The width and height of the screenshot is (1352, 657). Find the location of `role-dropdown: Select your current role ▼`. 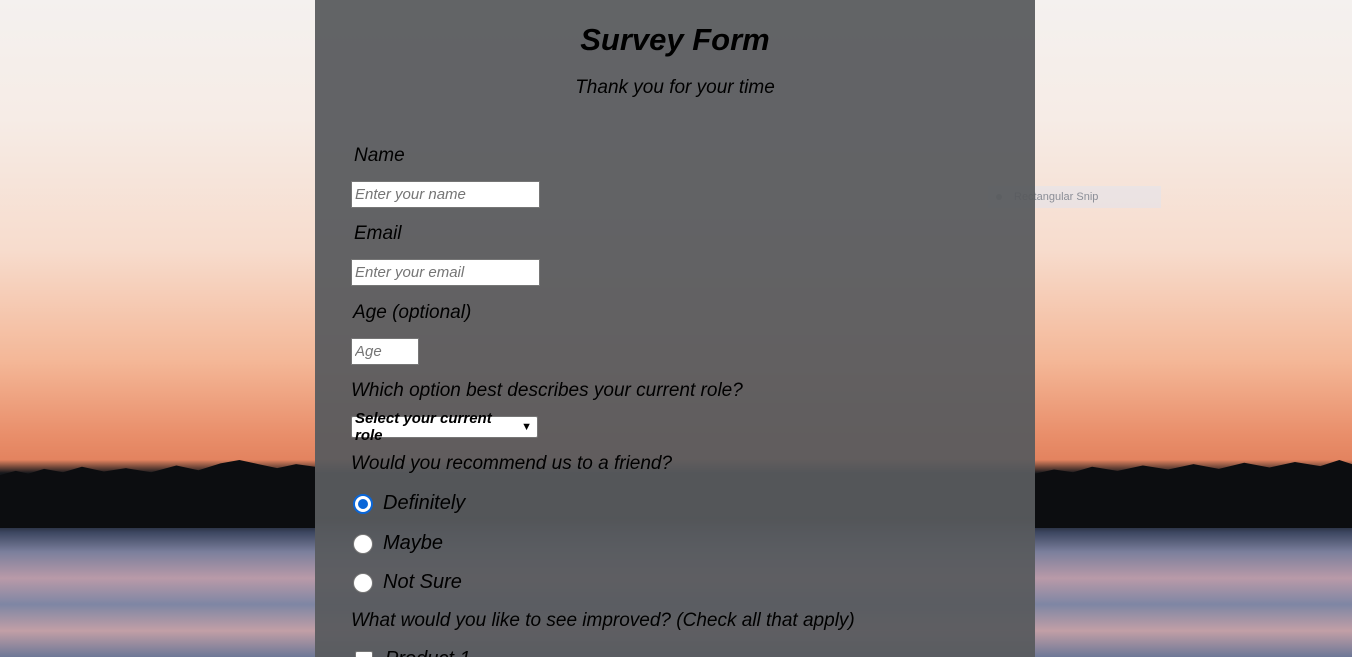

role-dropdown: Select your current role ▼ is located at coordinates (444, 427).